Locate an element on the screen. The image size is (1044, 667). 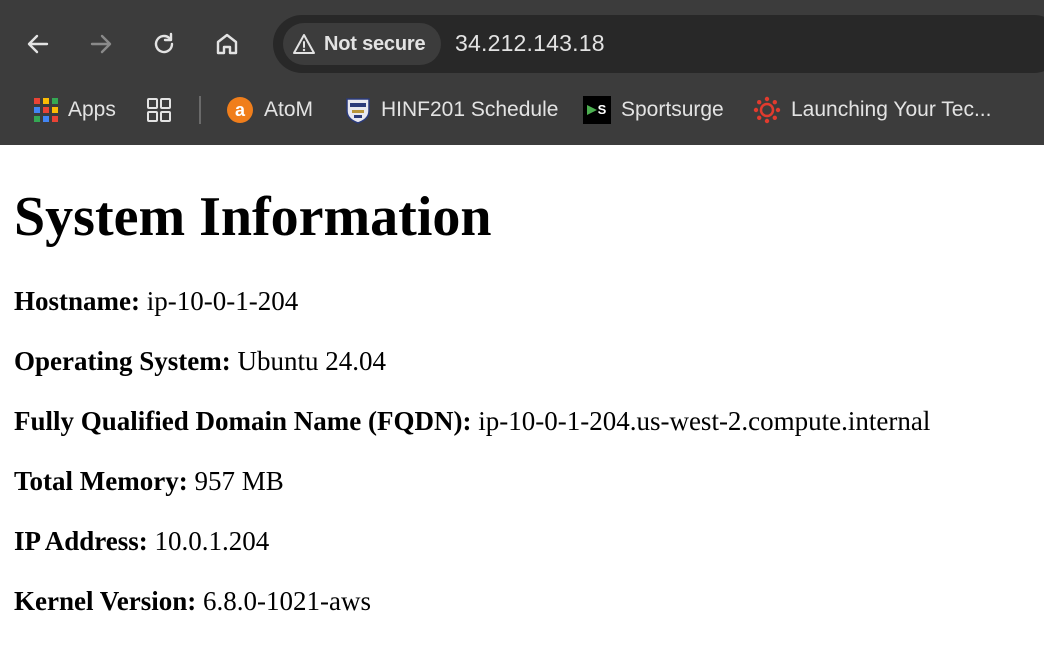
svg-text: S is located at coordinates (602, 109).